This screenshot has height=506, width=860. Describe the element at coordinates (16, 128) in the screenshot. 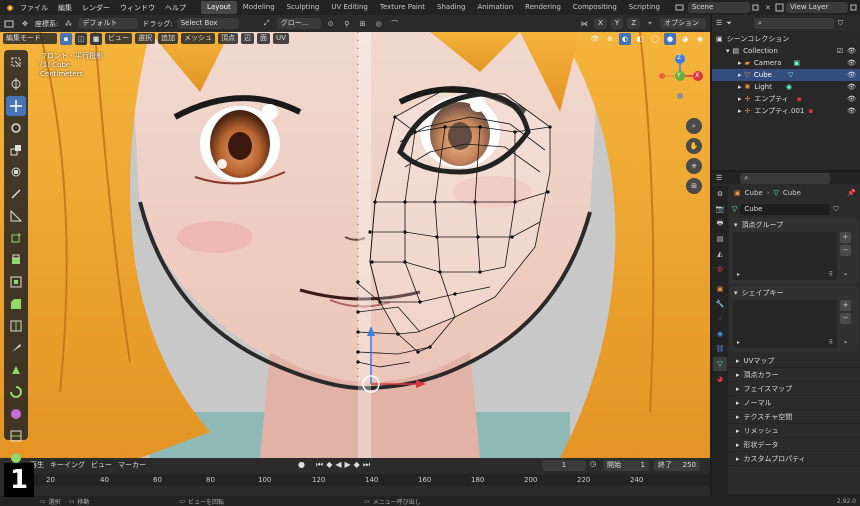

I see `rotate-tool-icon` at that location.